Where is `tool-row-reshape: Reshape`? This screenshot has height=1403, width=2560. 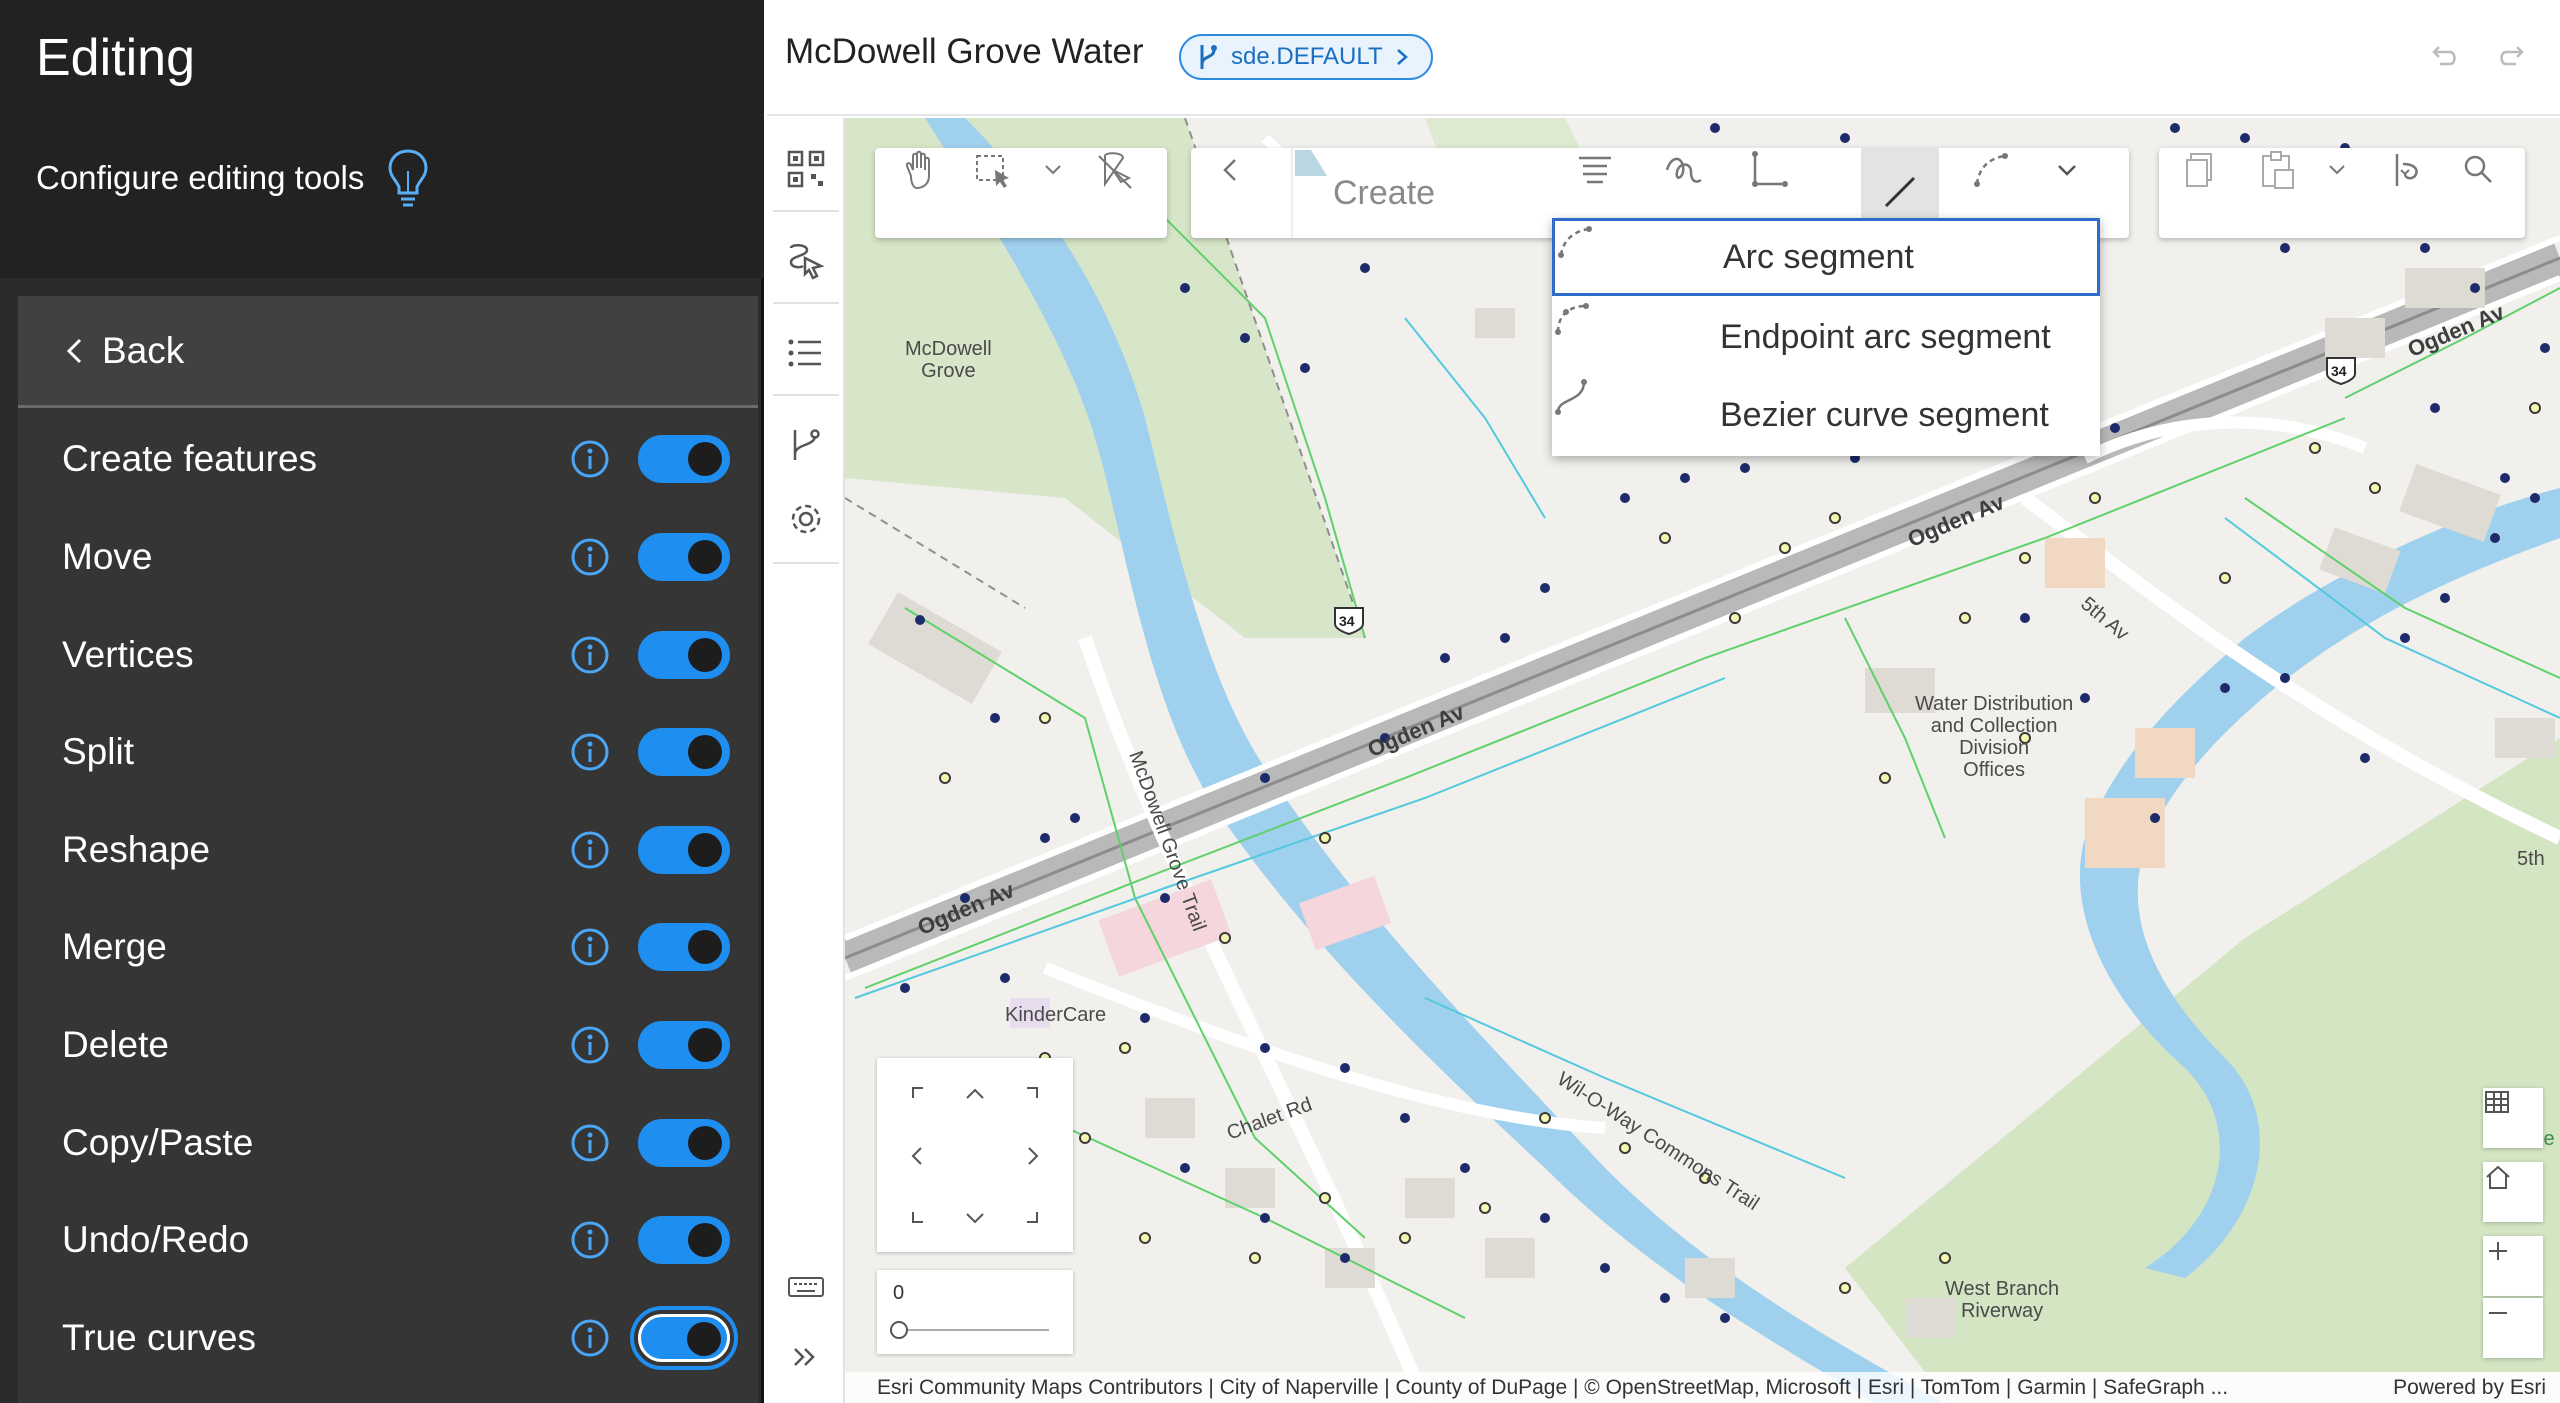
tool-row-reshape: Reshape is located at coordinates (388, 850).